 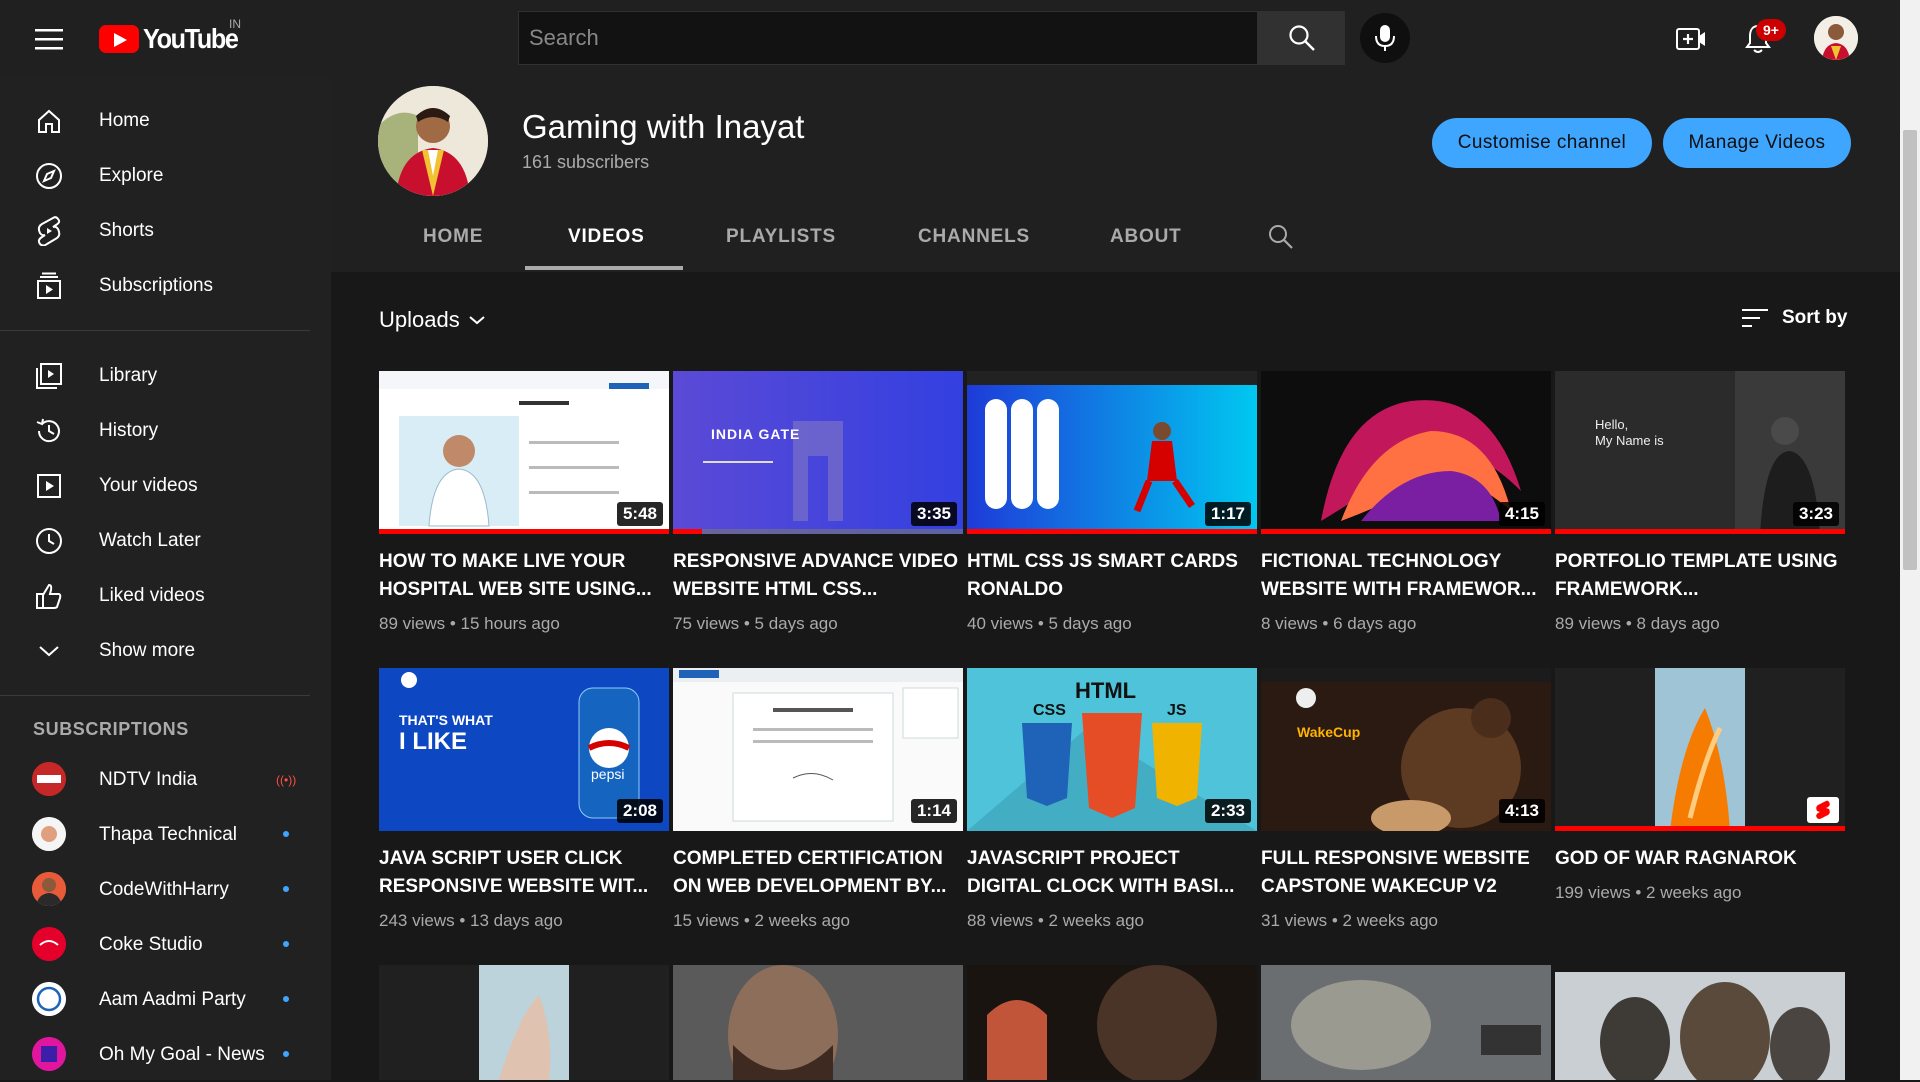 What do you see at coordinates (1910, 350) in the screenshot?
I see `scrollbar-thumb` at bounding box center [1910, 350].